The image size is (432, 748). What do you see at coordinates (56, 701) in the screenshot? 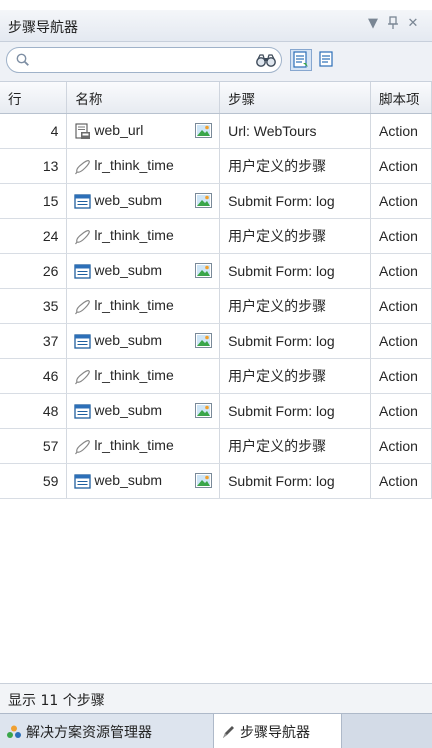
I see `step-count-text: 显示 11 个步骤` at bounding box center [56, 701].